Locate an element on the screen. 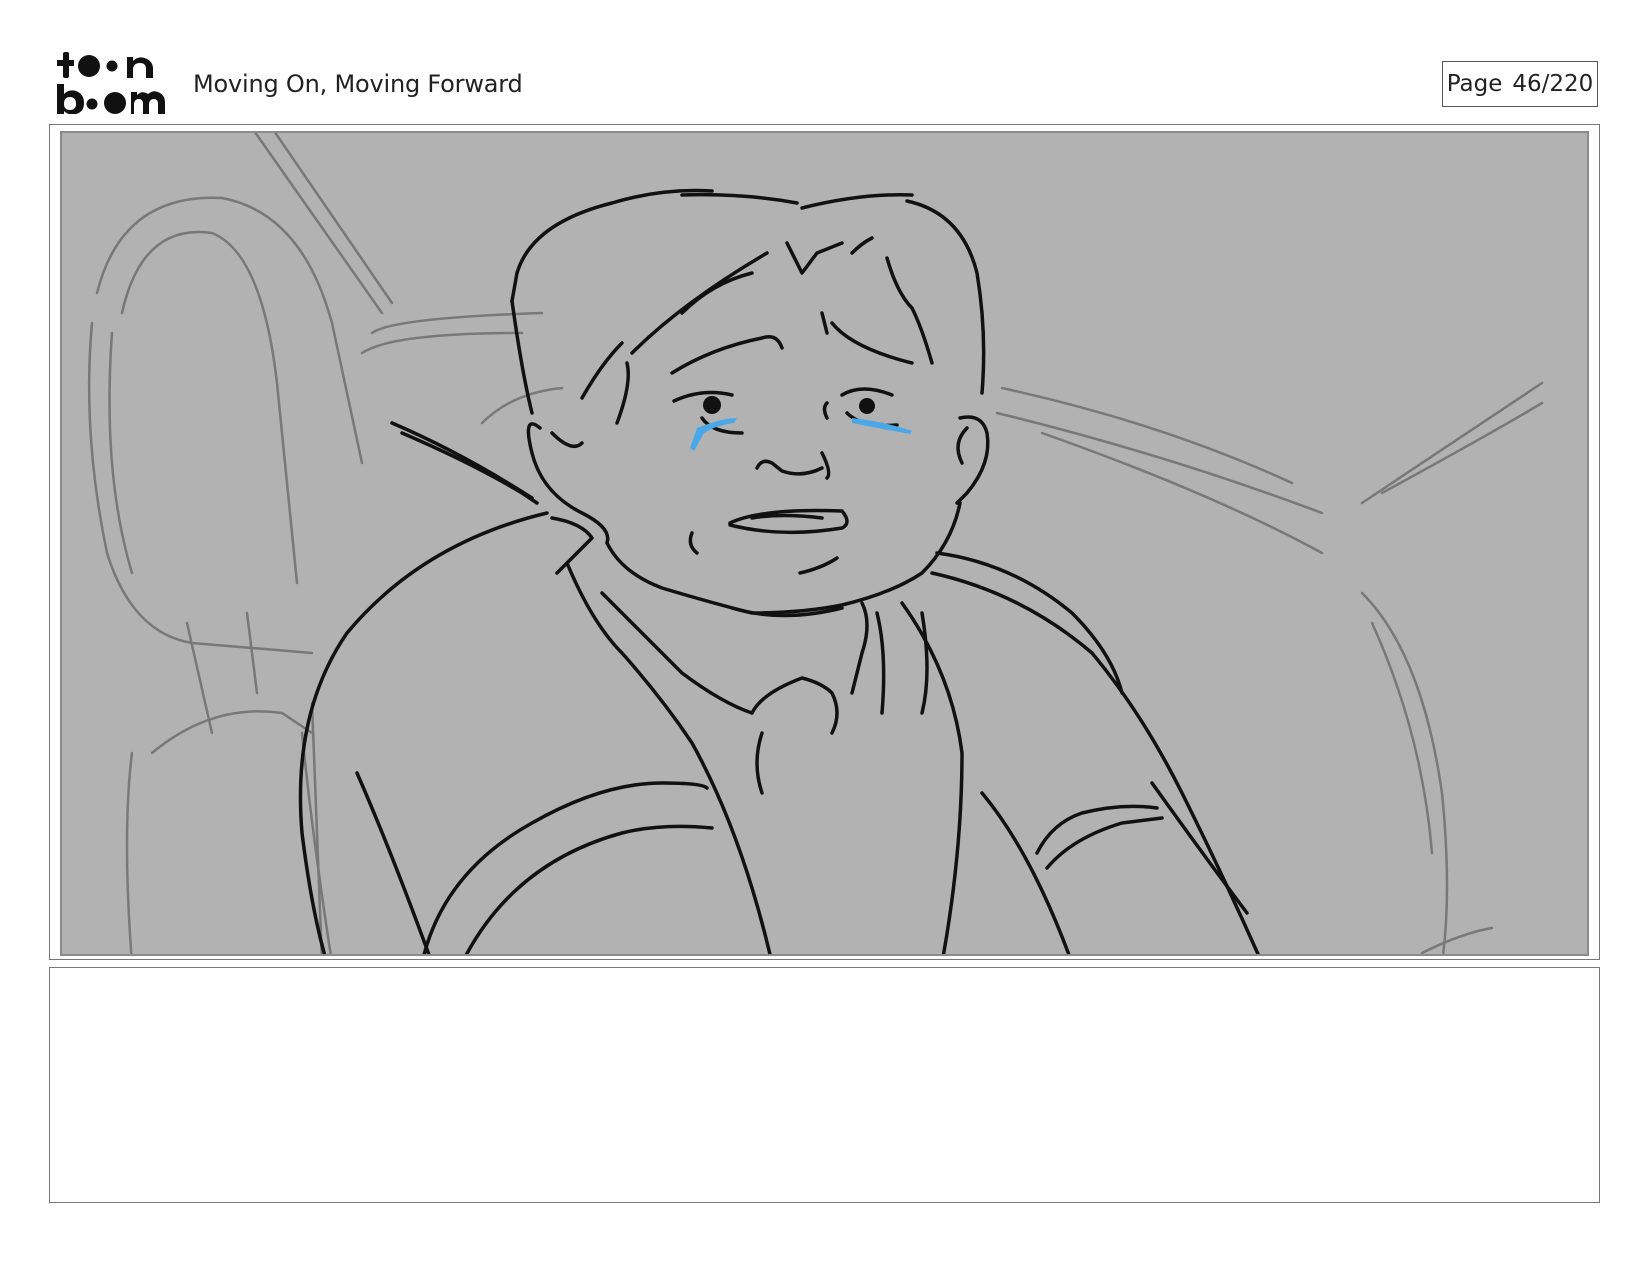 The width and height of the screenshot is (1650, 1275). toonboom-logo is located at coordinates (111, 83).